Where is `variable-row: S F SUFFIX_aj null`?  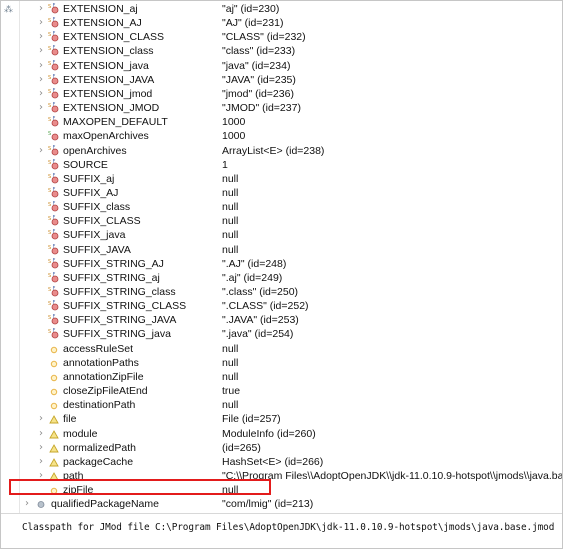 variable-row: S F SUFFIX_aj null is located at coordinates (291, 179).